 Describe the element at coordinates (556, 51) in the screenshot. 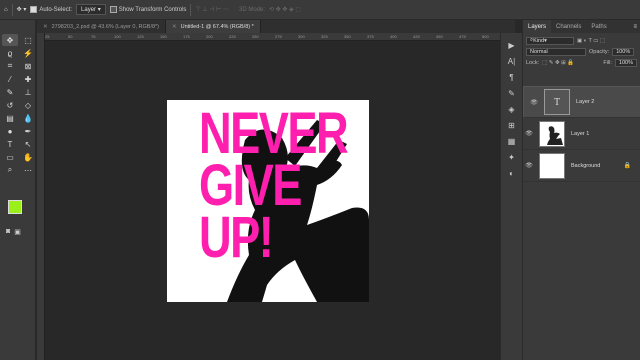

I see `blend-mode-dropdown: Normal` at that location.